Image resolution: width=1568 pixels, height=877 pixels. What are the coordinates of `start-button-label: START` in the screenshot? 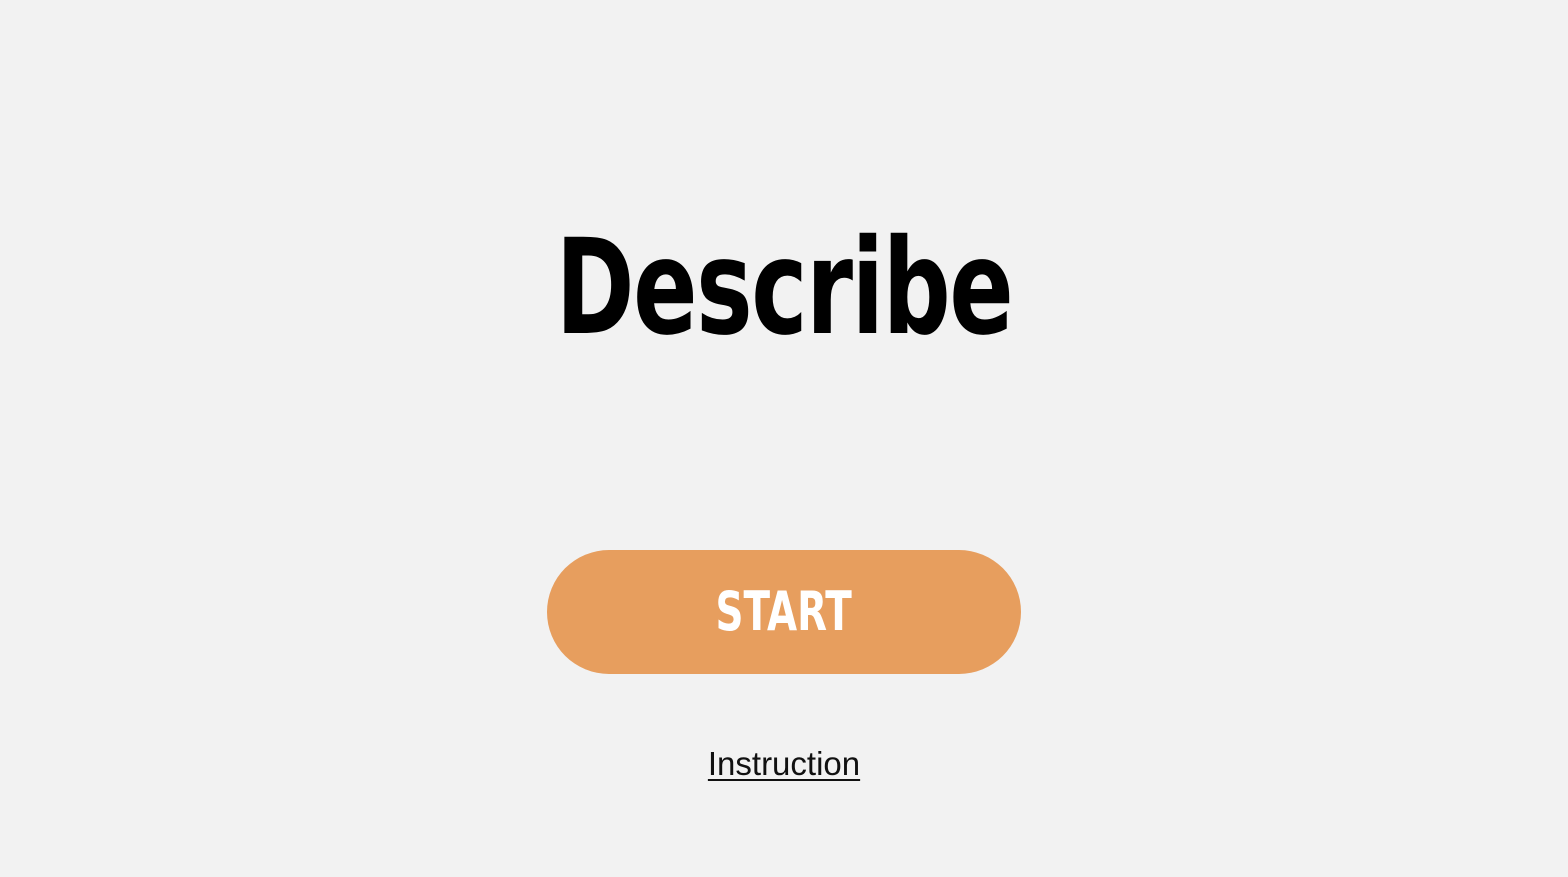 It's located at (784, 611).